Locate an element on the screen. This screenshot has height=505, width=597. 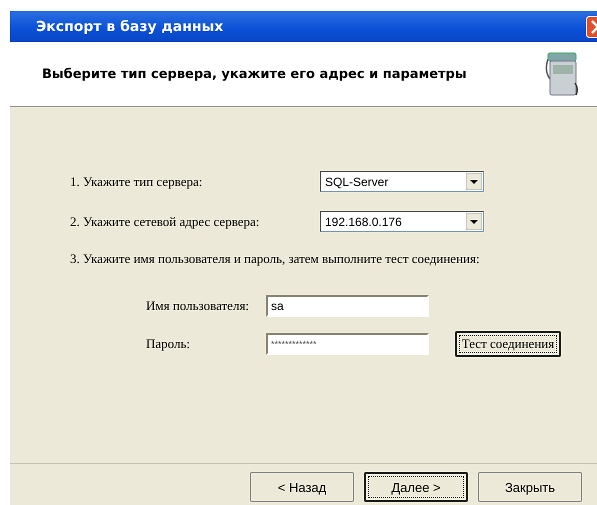
step-label: 3. Укажите имя пользователя и пароль, затем выполните тест соединения: is located at coordinates (275, 259).